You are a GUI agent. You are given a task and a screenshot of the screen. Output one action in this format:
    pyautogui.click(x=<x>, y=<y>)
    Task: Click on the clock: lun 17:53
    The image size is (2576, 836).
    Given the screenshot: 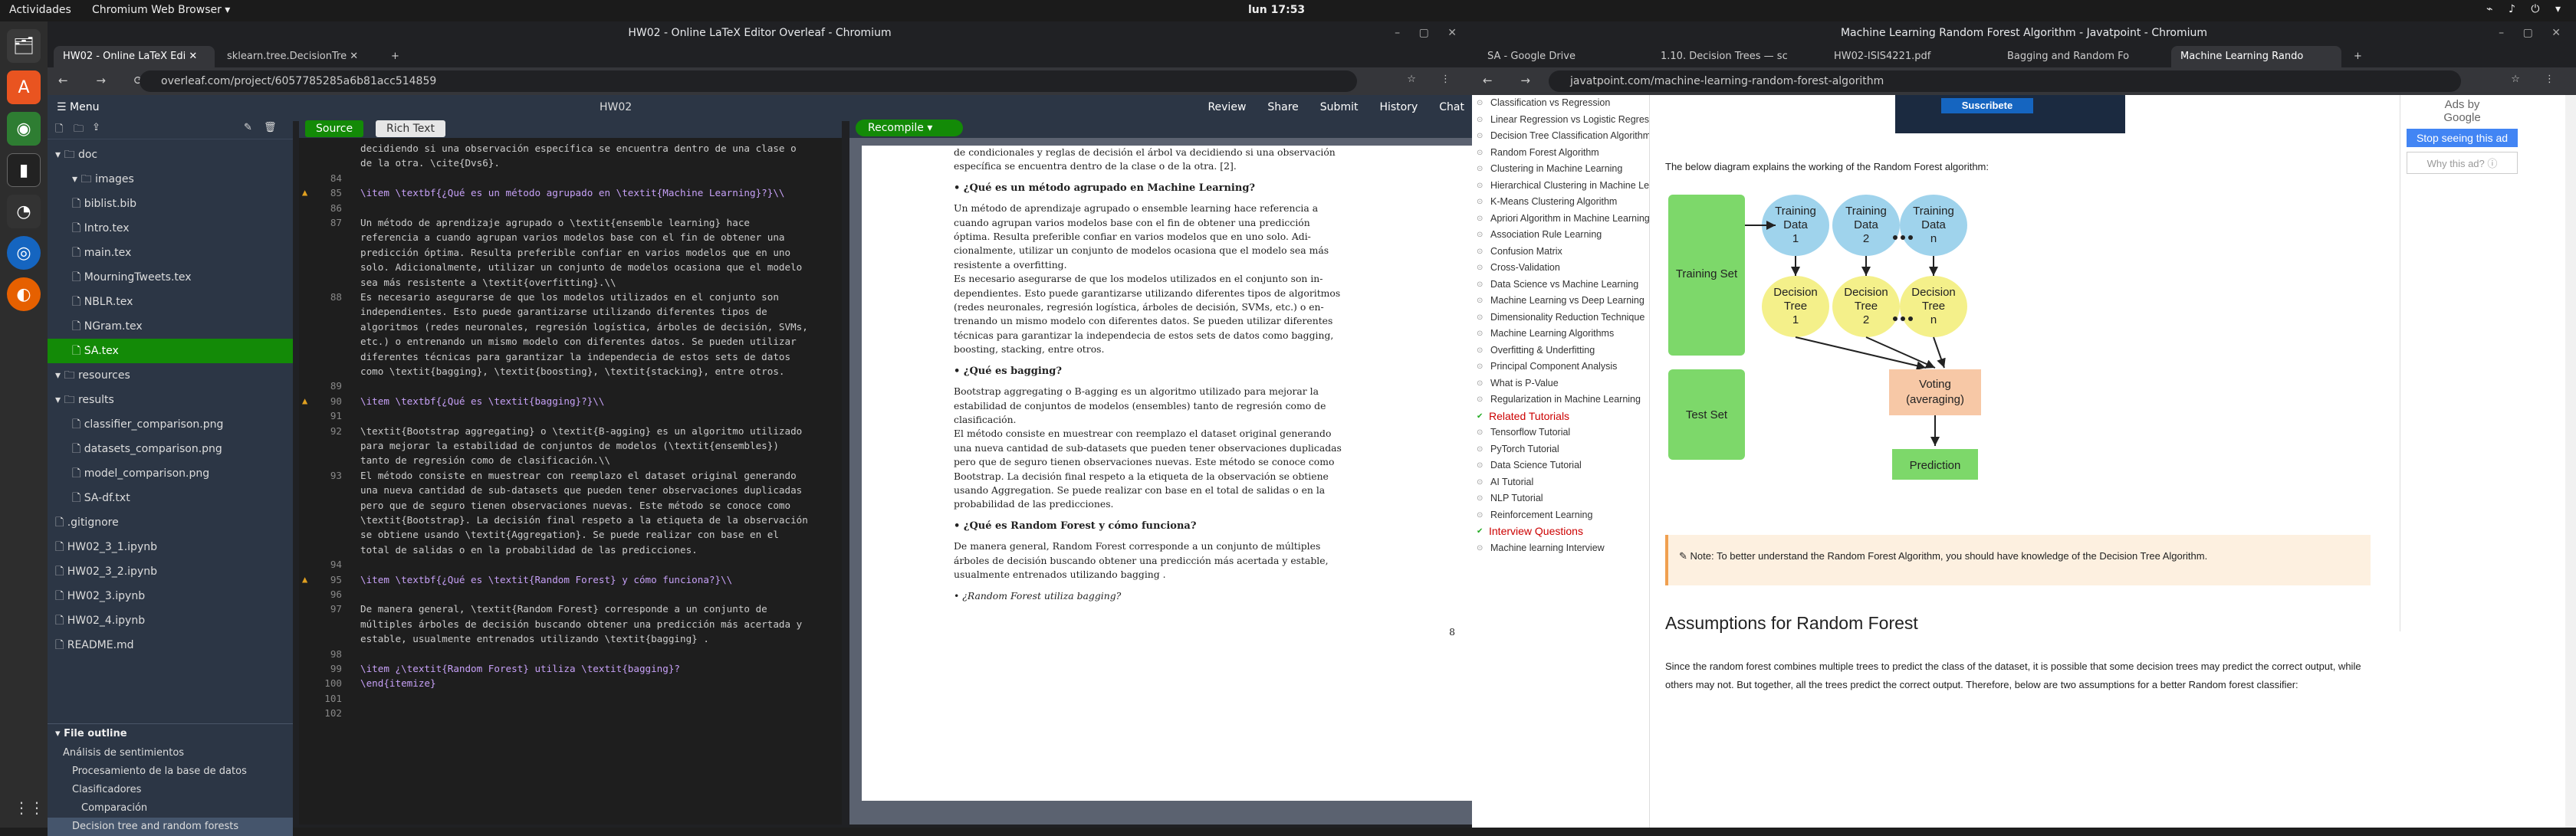 What is the action you would take?
    pyautogui.click(x=1276, y=10)
    